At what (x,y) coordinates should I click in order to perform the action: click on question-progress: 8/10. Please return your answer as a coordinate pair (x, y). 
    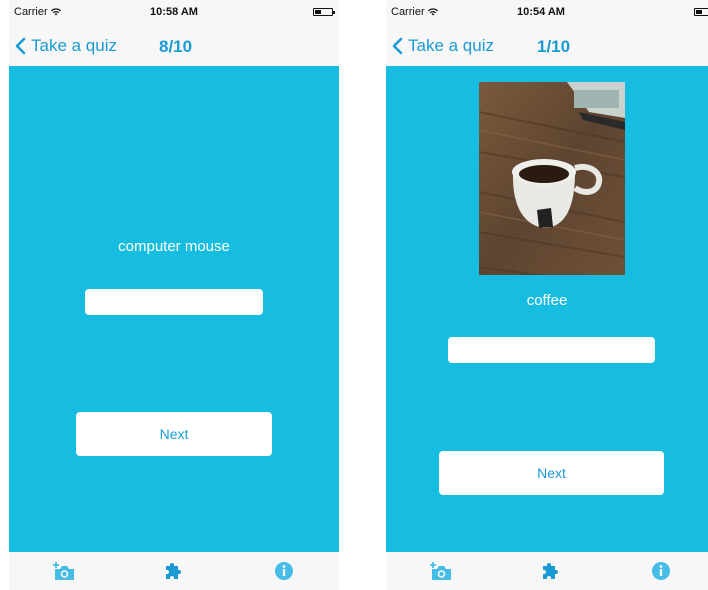
    Looking at the image, I should click on (176, 46).